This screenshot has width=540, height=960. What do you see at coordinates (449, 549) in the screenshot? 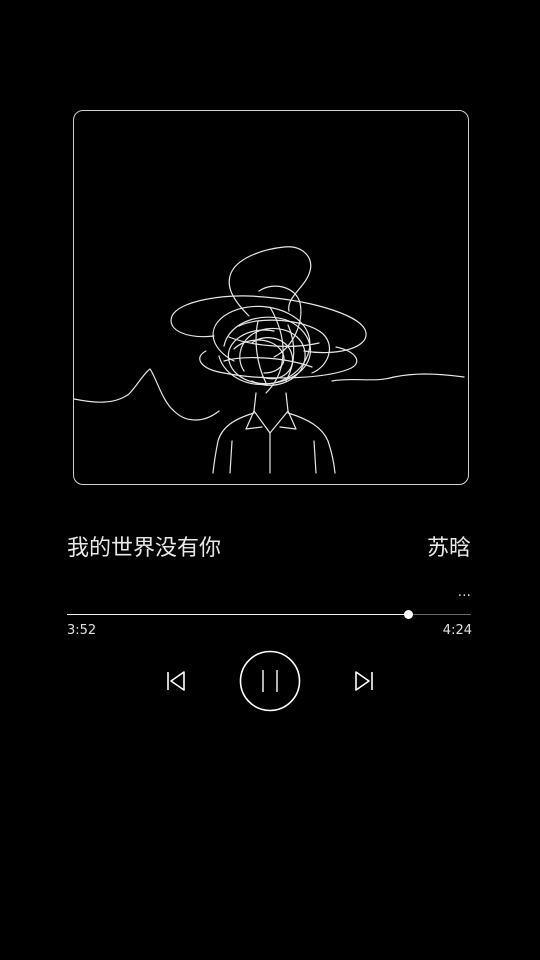
I see `artist-name: 苏晗` at bounding box center [449, 549].